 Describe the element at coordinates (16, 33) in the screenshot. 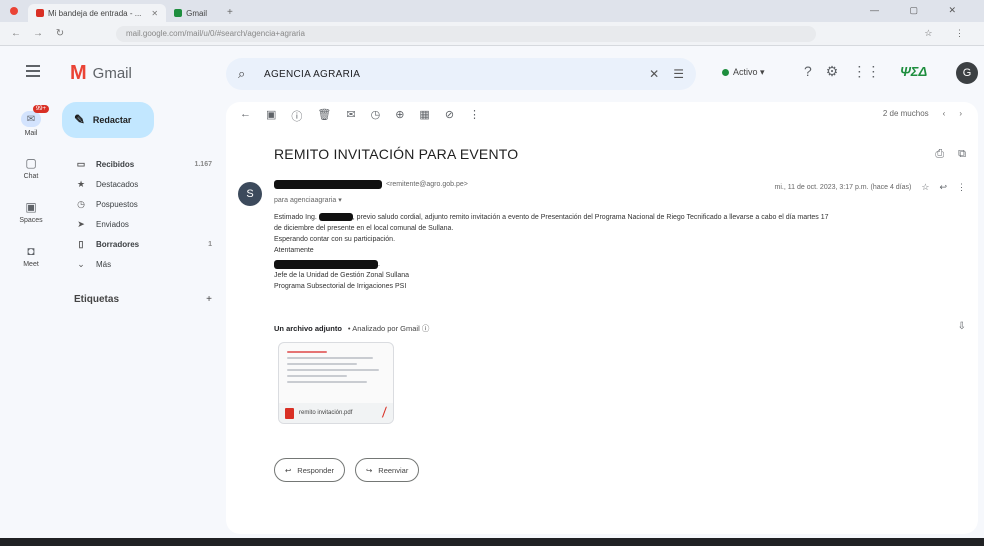

I see `back-icon: ←` at that location.